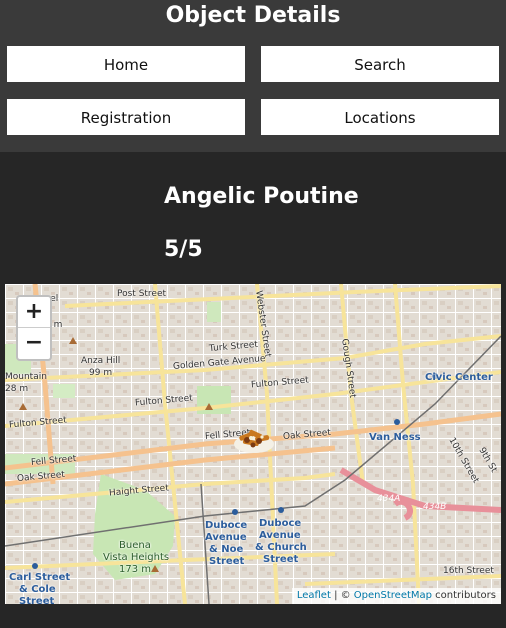 The width and height of the screenshot is (506, 628). What do you see at coordinates (226, 525) in the screenshot?
I see `label-duboce-noe-1: Duboce` at bounding box center [226, 525].